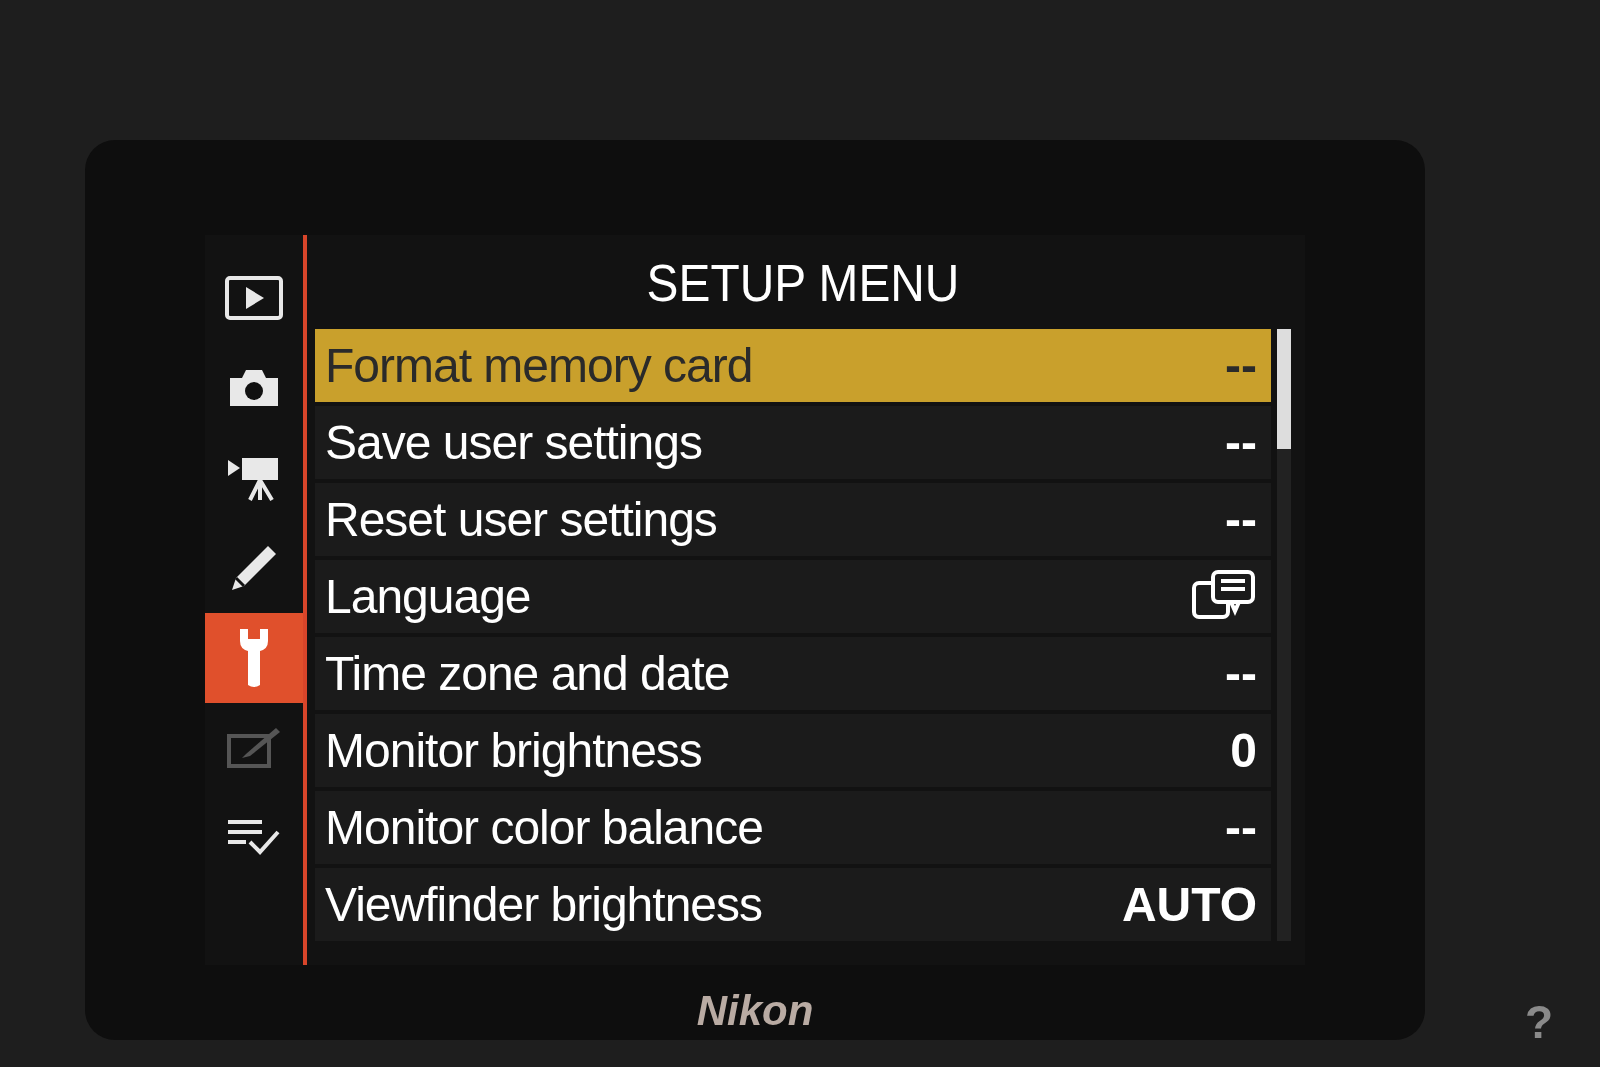  What do you see at coordinates (539, 365) in the screenshot?
I see `item-label: Format memory card` at bounding box center [539, 365].